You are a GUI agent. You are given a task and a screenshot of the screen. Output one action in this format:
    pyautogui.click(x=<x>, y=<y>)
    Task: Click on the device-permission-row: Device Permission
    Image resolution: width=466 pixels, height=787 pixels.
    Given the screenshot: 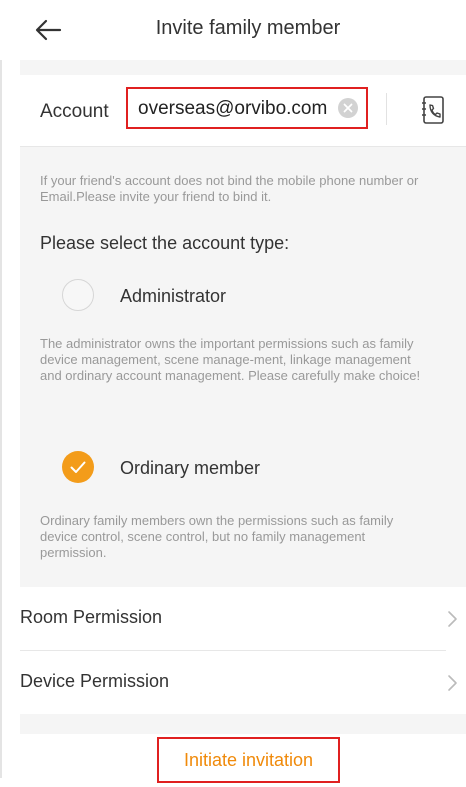 What is the action you would take?
    pyautogui.click(x=243, y=683)
    